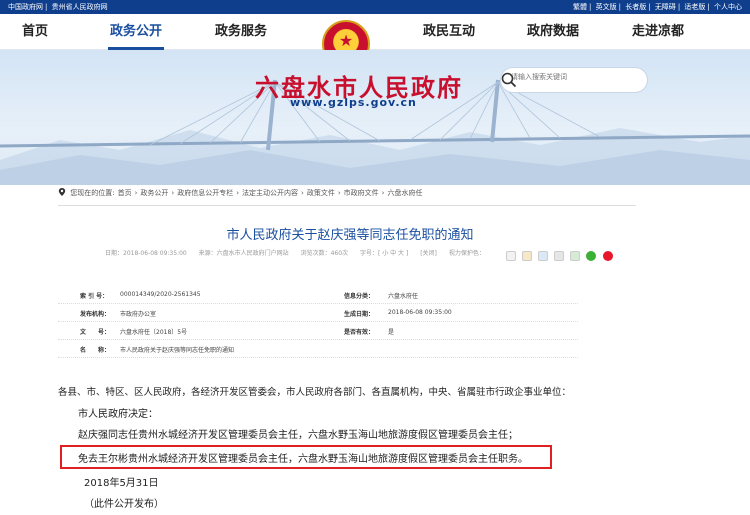 The width and height of the screenshot is (750, 515). Describe the element at coordinates (361, 193) in the screenshot. I see `breadcrumb-item: 市政府文件` at that location.